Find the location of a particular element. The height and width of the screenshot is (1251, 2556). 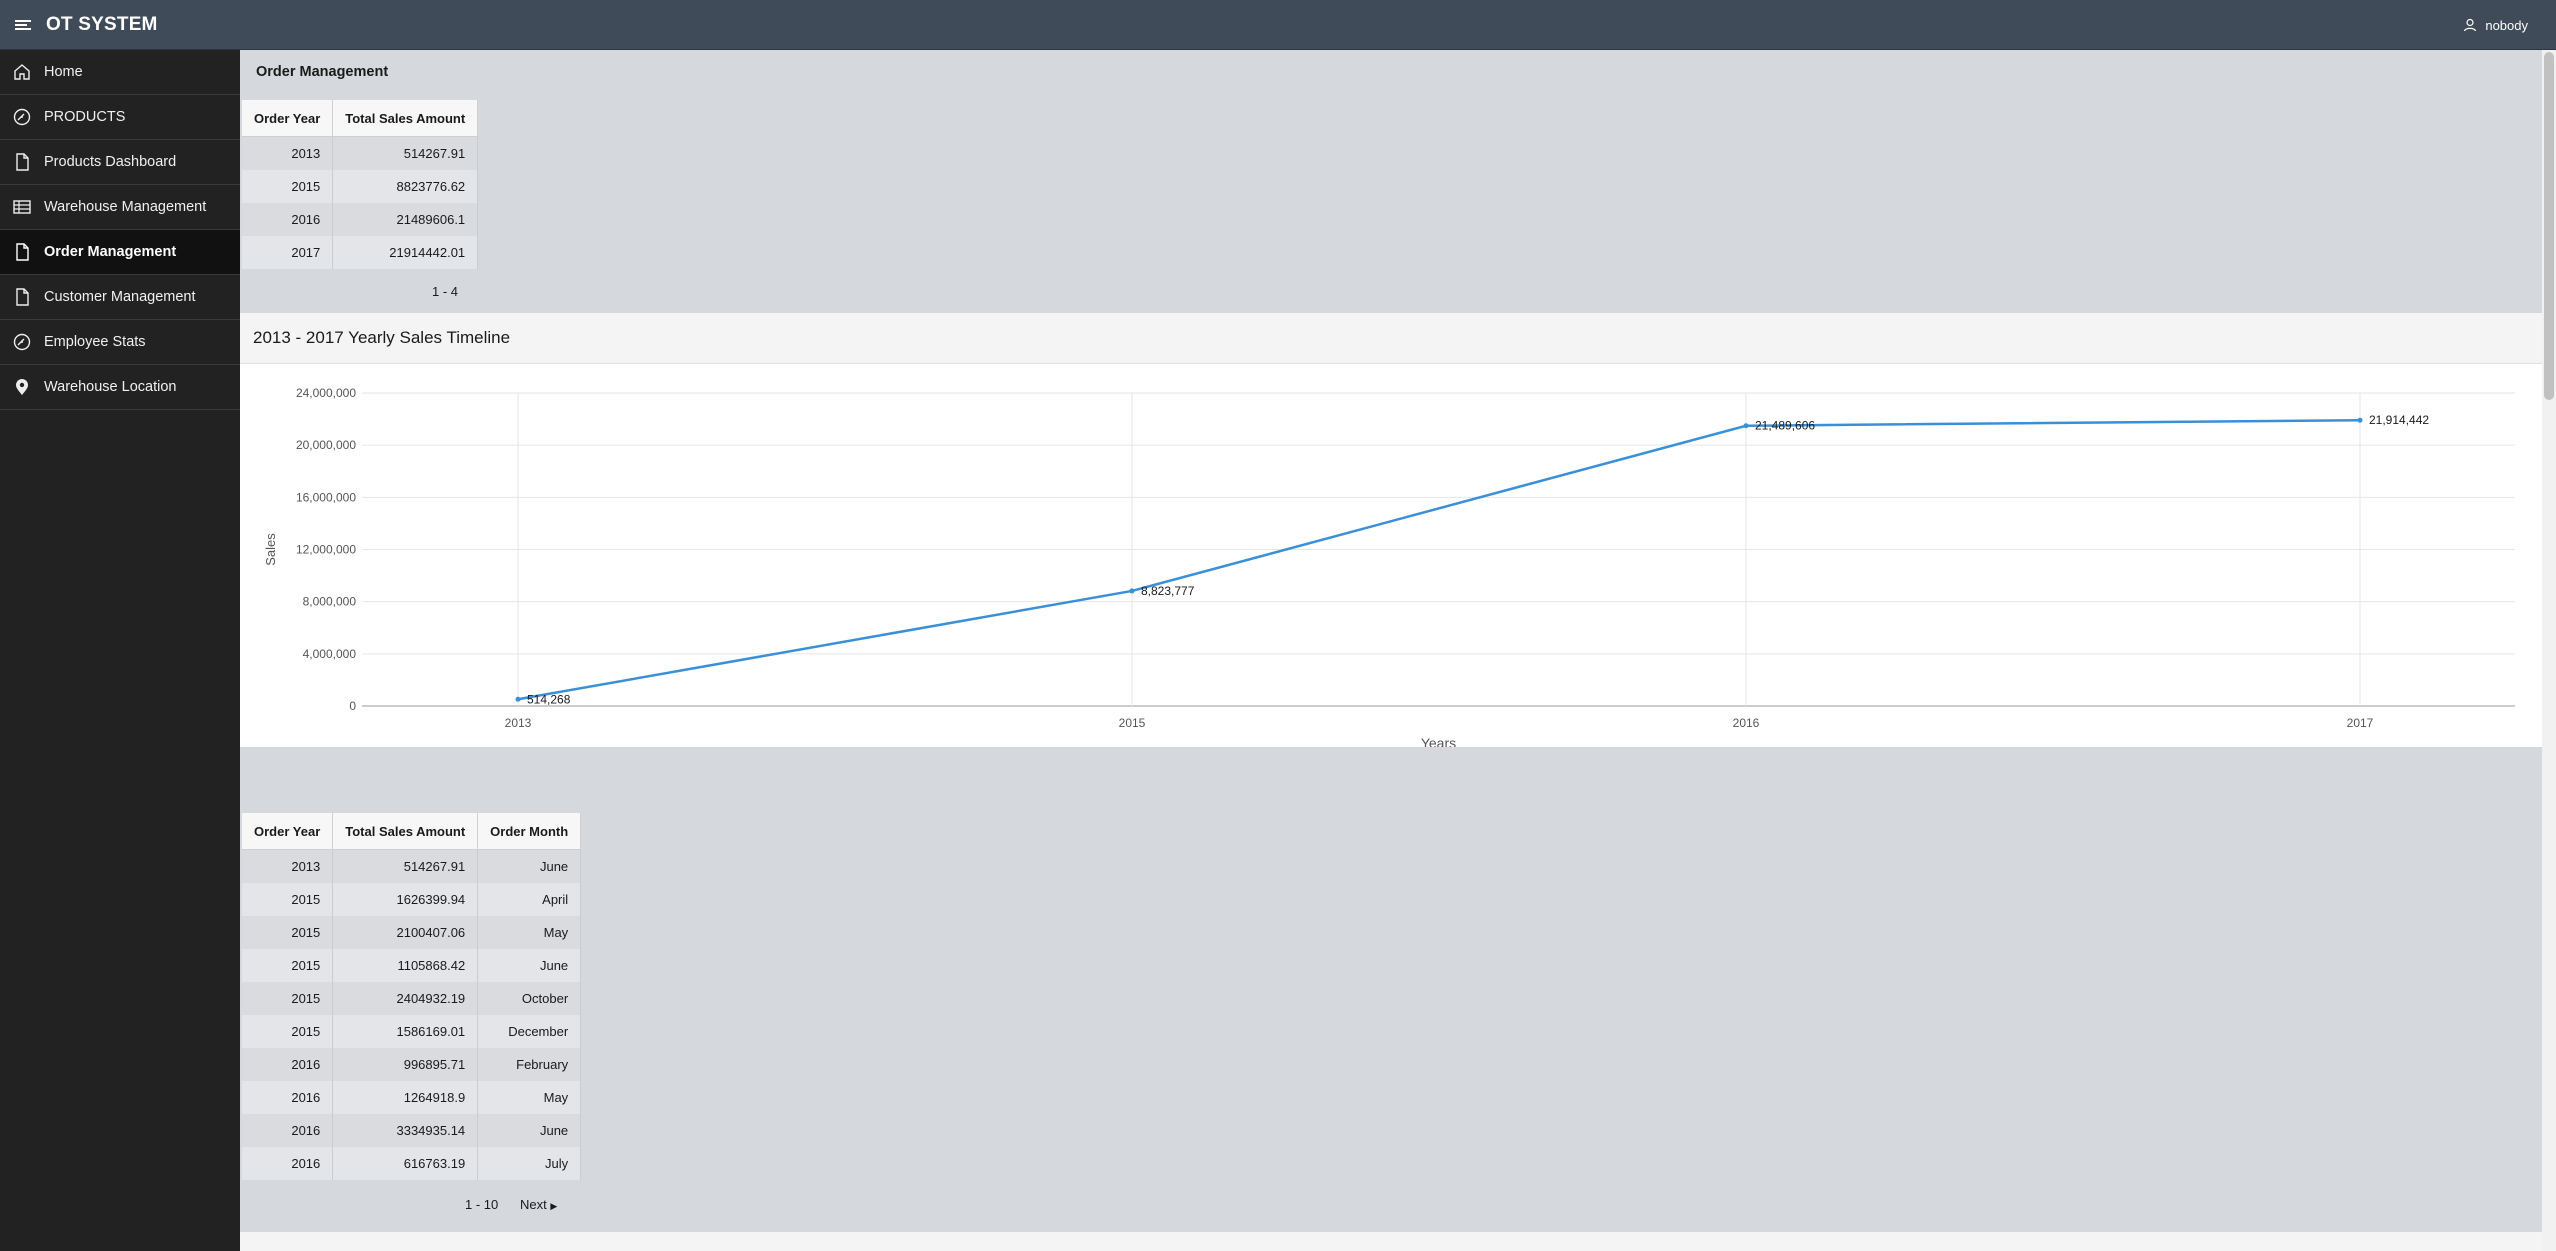

table-cell: 2404932.19 is located at coordinates (405, 998).